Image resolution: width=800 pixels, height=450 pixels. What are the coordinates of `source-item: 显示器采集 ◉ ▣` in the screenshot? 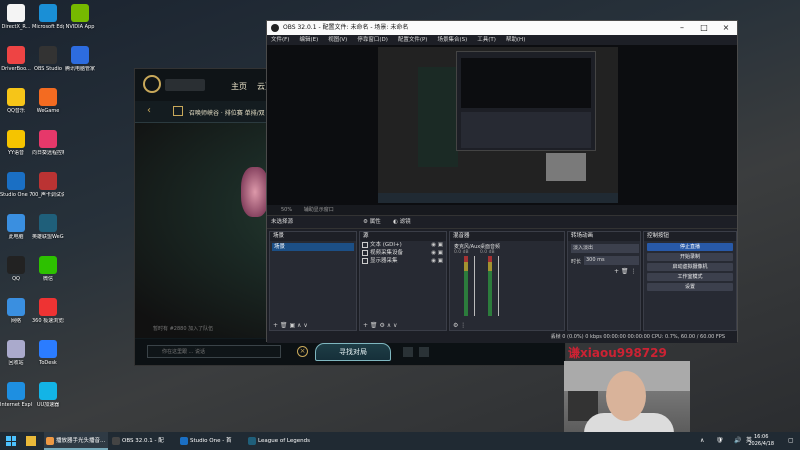 It's located at (403, 261).